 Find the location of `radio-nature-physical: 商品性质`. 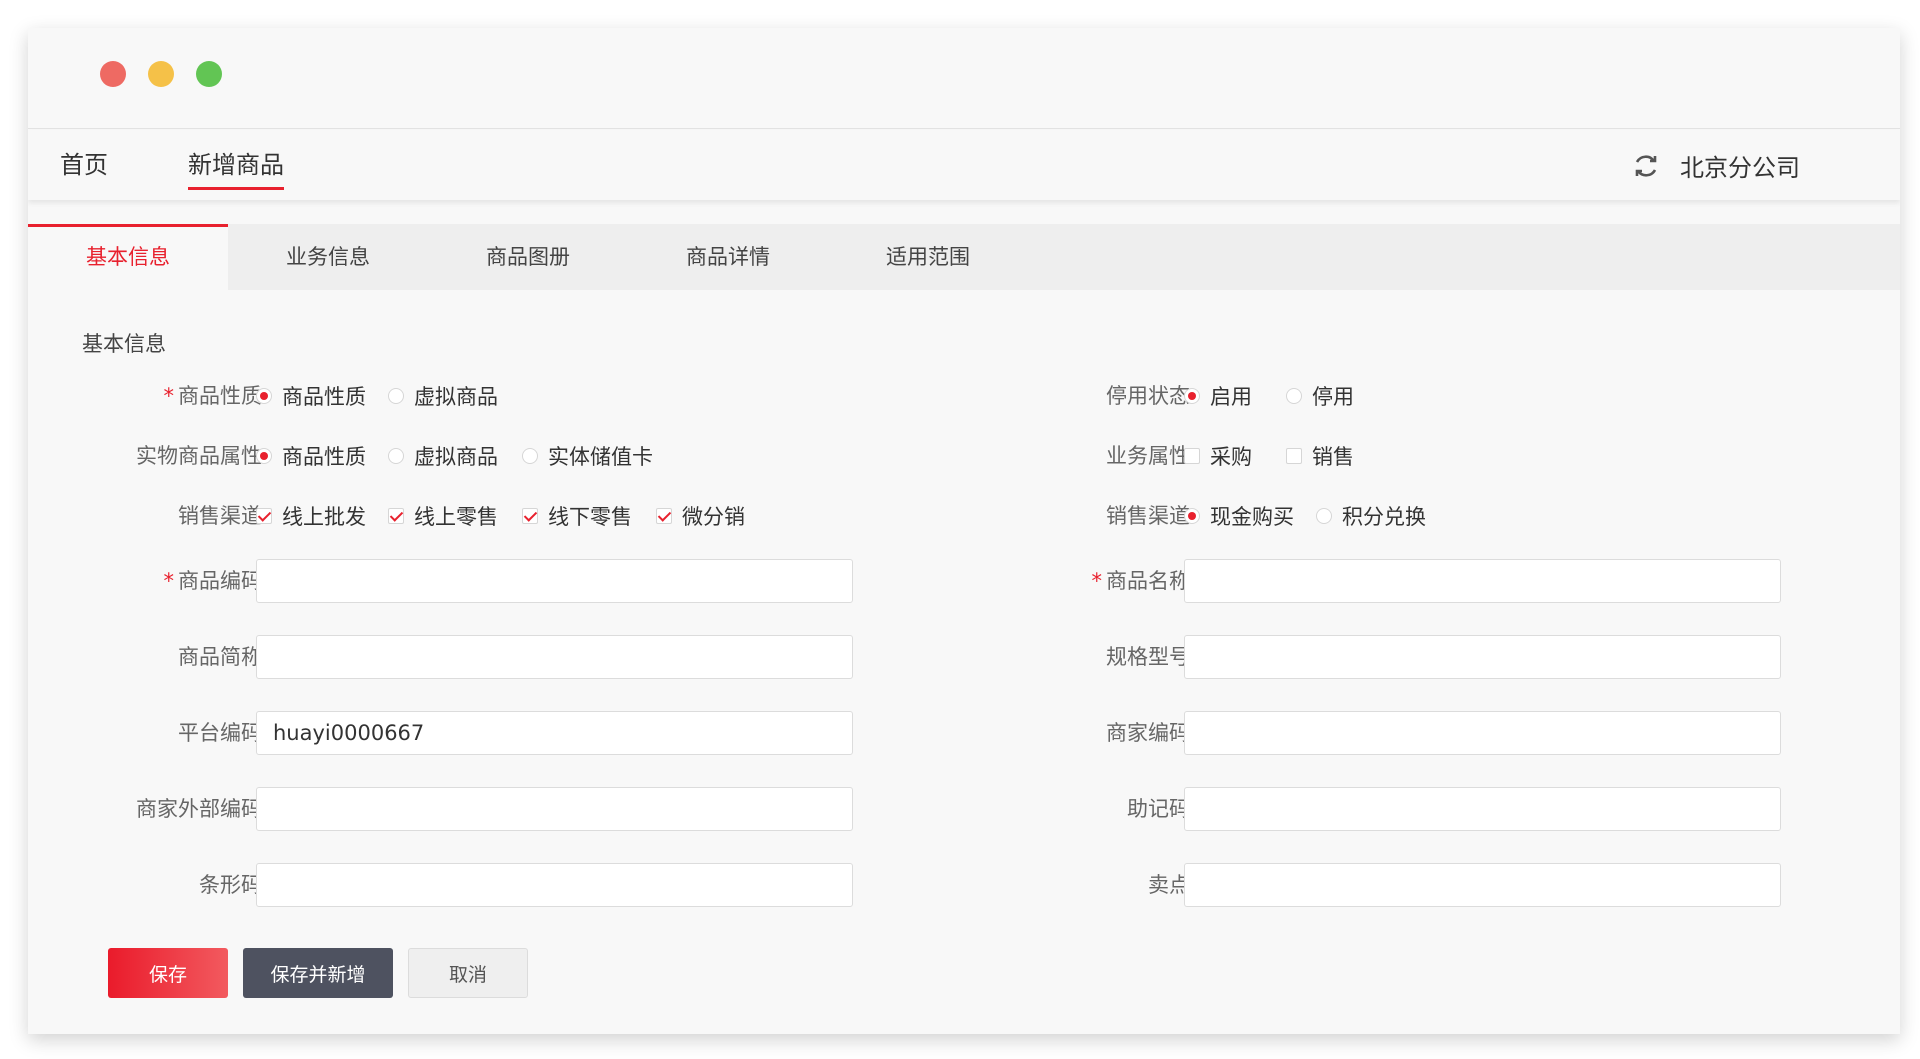

radio-nature-physical: 商品性质 is located at coordinates (311, 396).